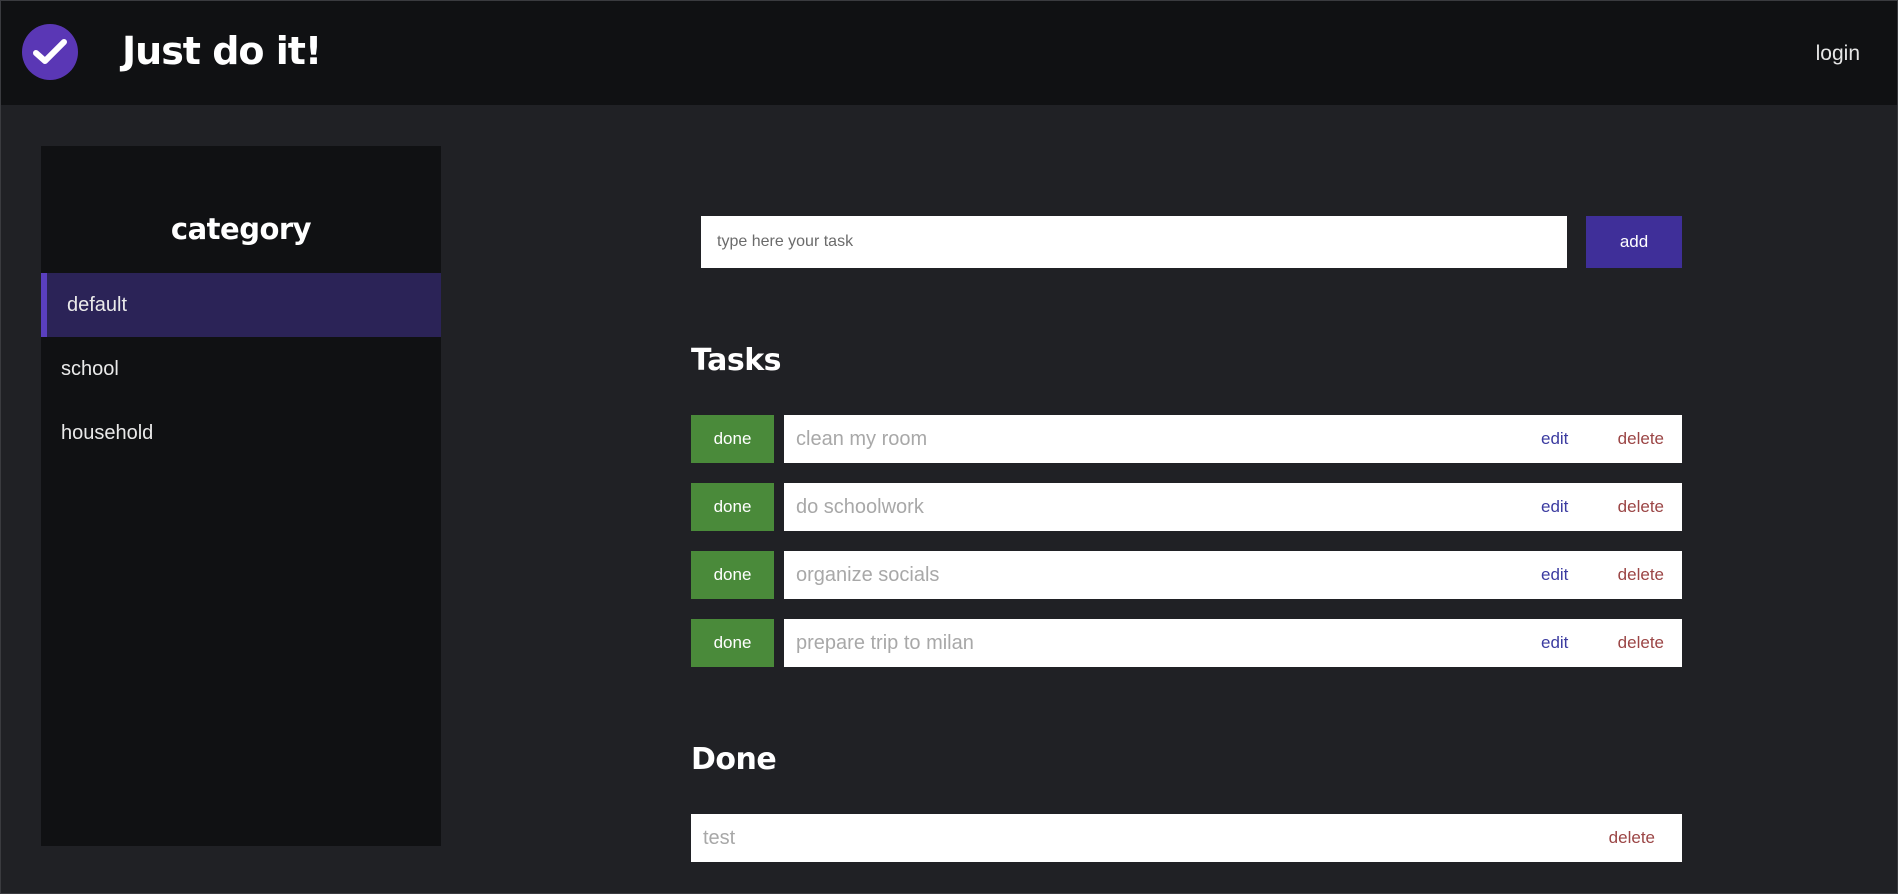 The width and height of the screenshot is (1898, 894). I want to click on done-task-text: test, so click(719, 837).